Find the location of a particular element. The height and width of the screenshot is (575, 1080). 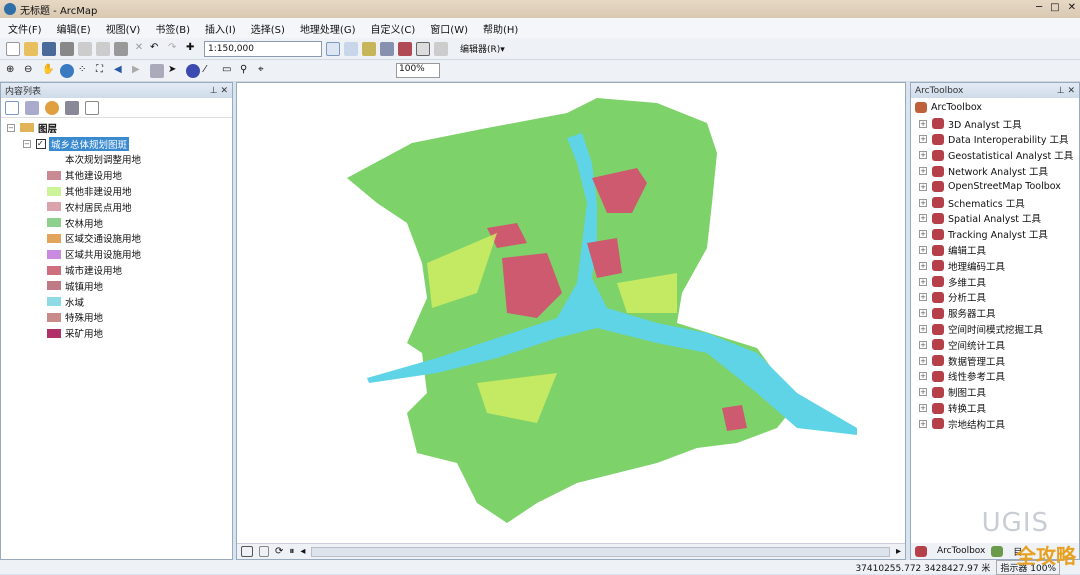

menu-customize: 自定义(C) is located at coordinates (393, 28).